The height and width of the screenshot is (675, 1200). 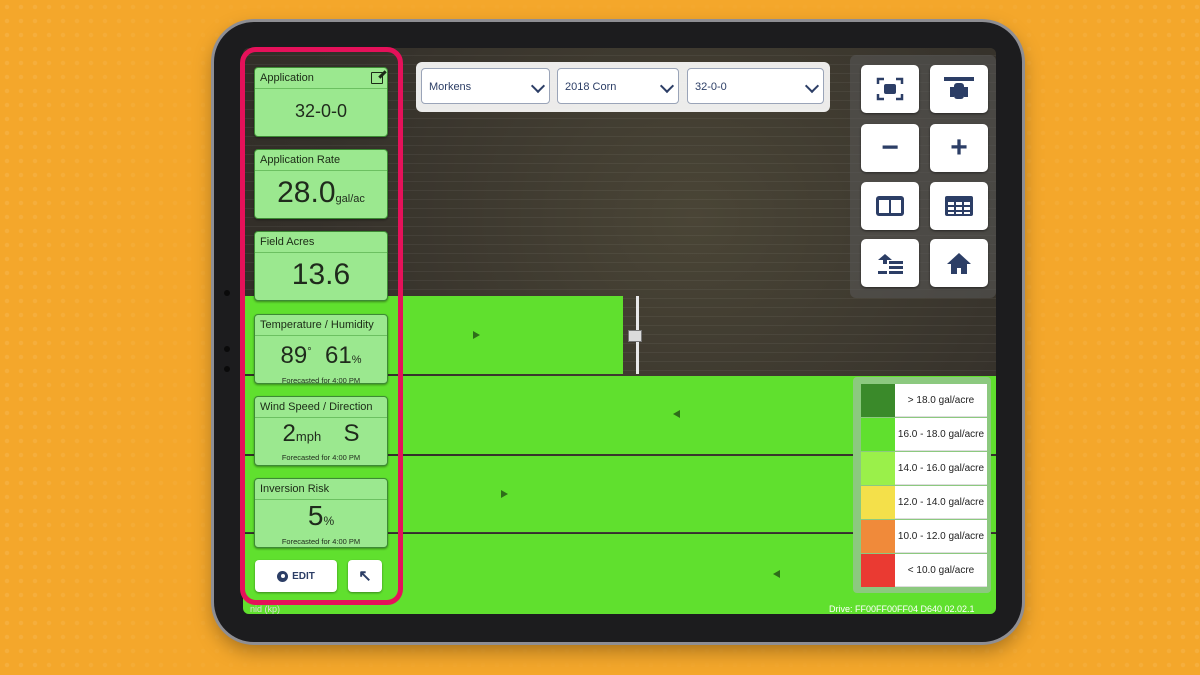 I want to click on legend-label: 14.0 - 16.0 gal/acre, so click(x=941, y=468).